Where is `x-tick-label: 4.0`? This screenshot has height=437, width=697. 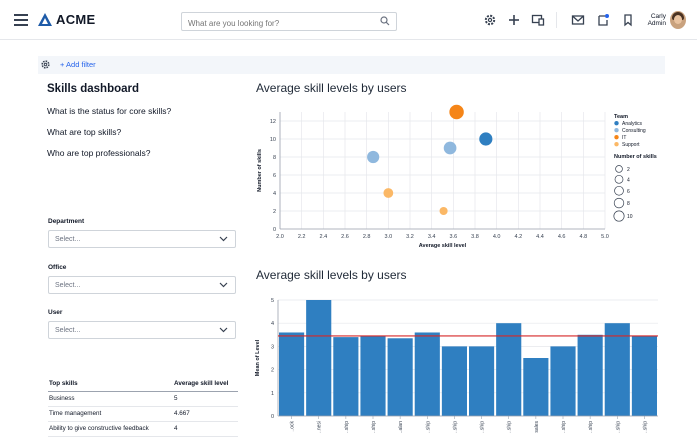
x-tick-label: 4.0 is located at coordinates (497, 237).